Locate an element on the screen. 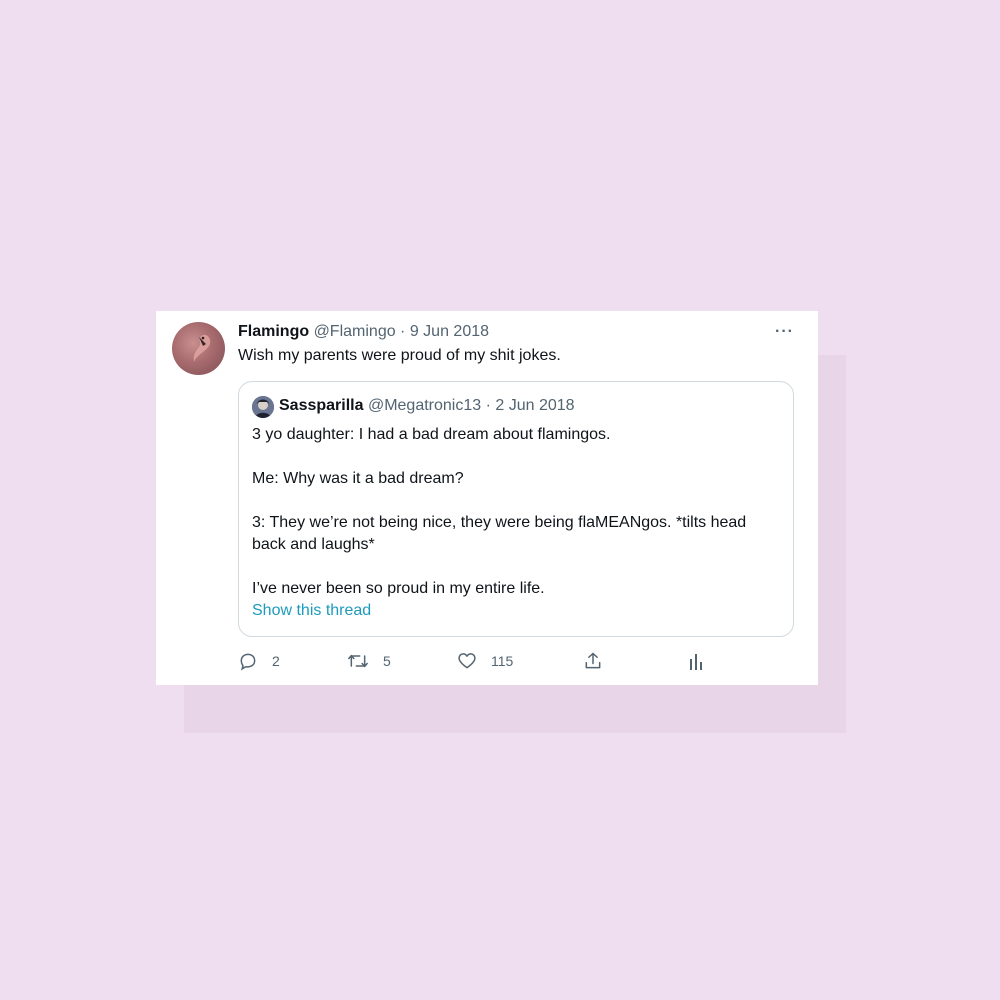  reply-count: 2 is located at coordinates (276, 661).